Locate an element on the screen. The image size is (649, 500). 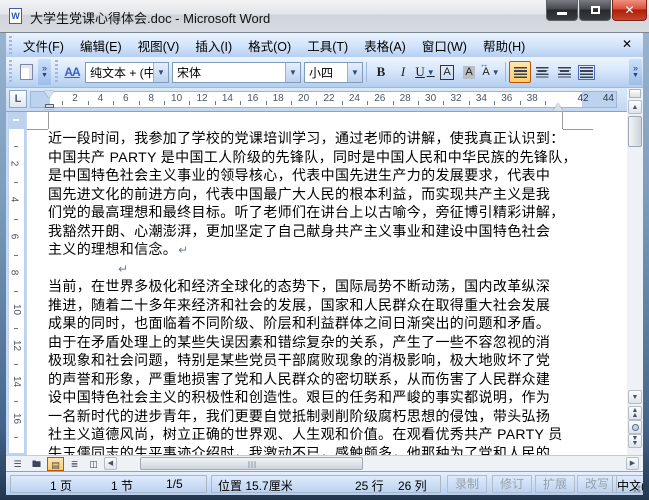
align-left-button is located at coordinates (520, 72).